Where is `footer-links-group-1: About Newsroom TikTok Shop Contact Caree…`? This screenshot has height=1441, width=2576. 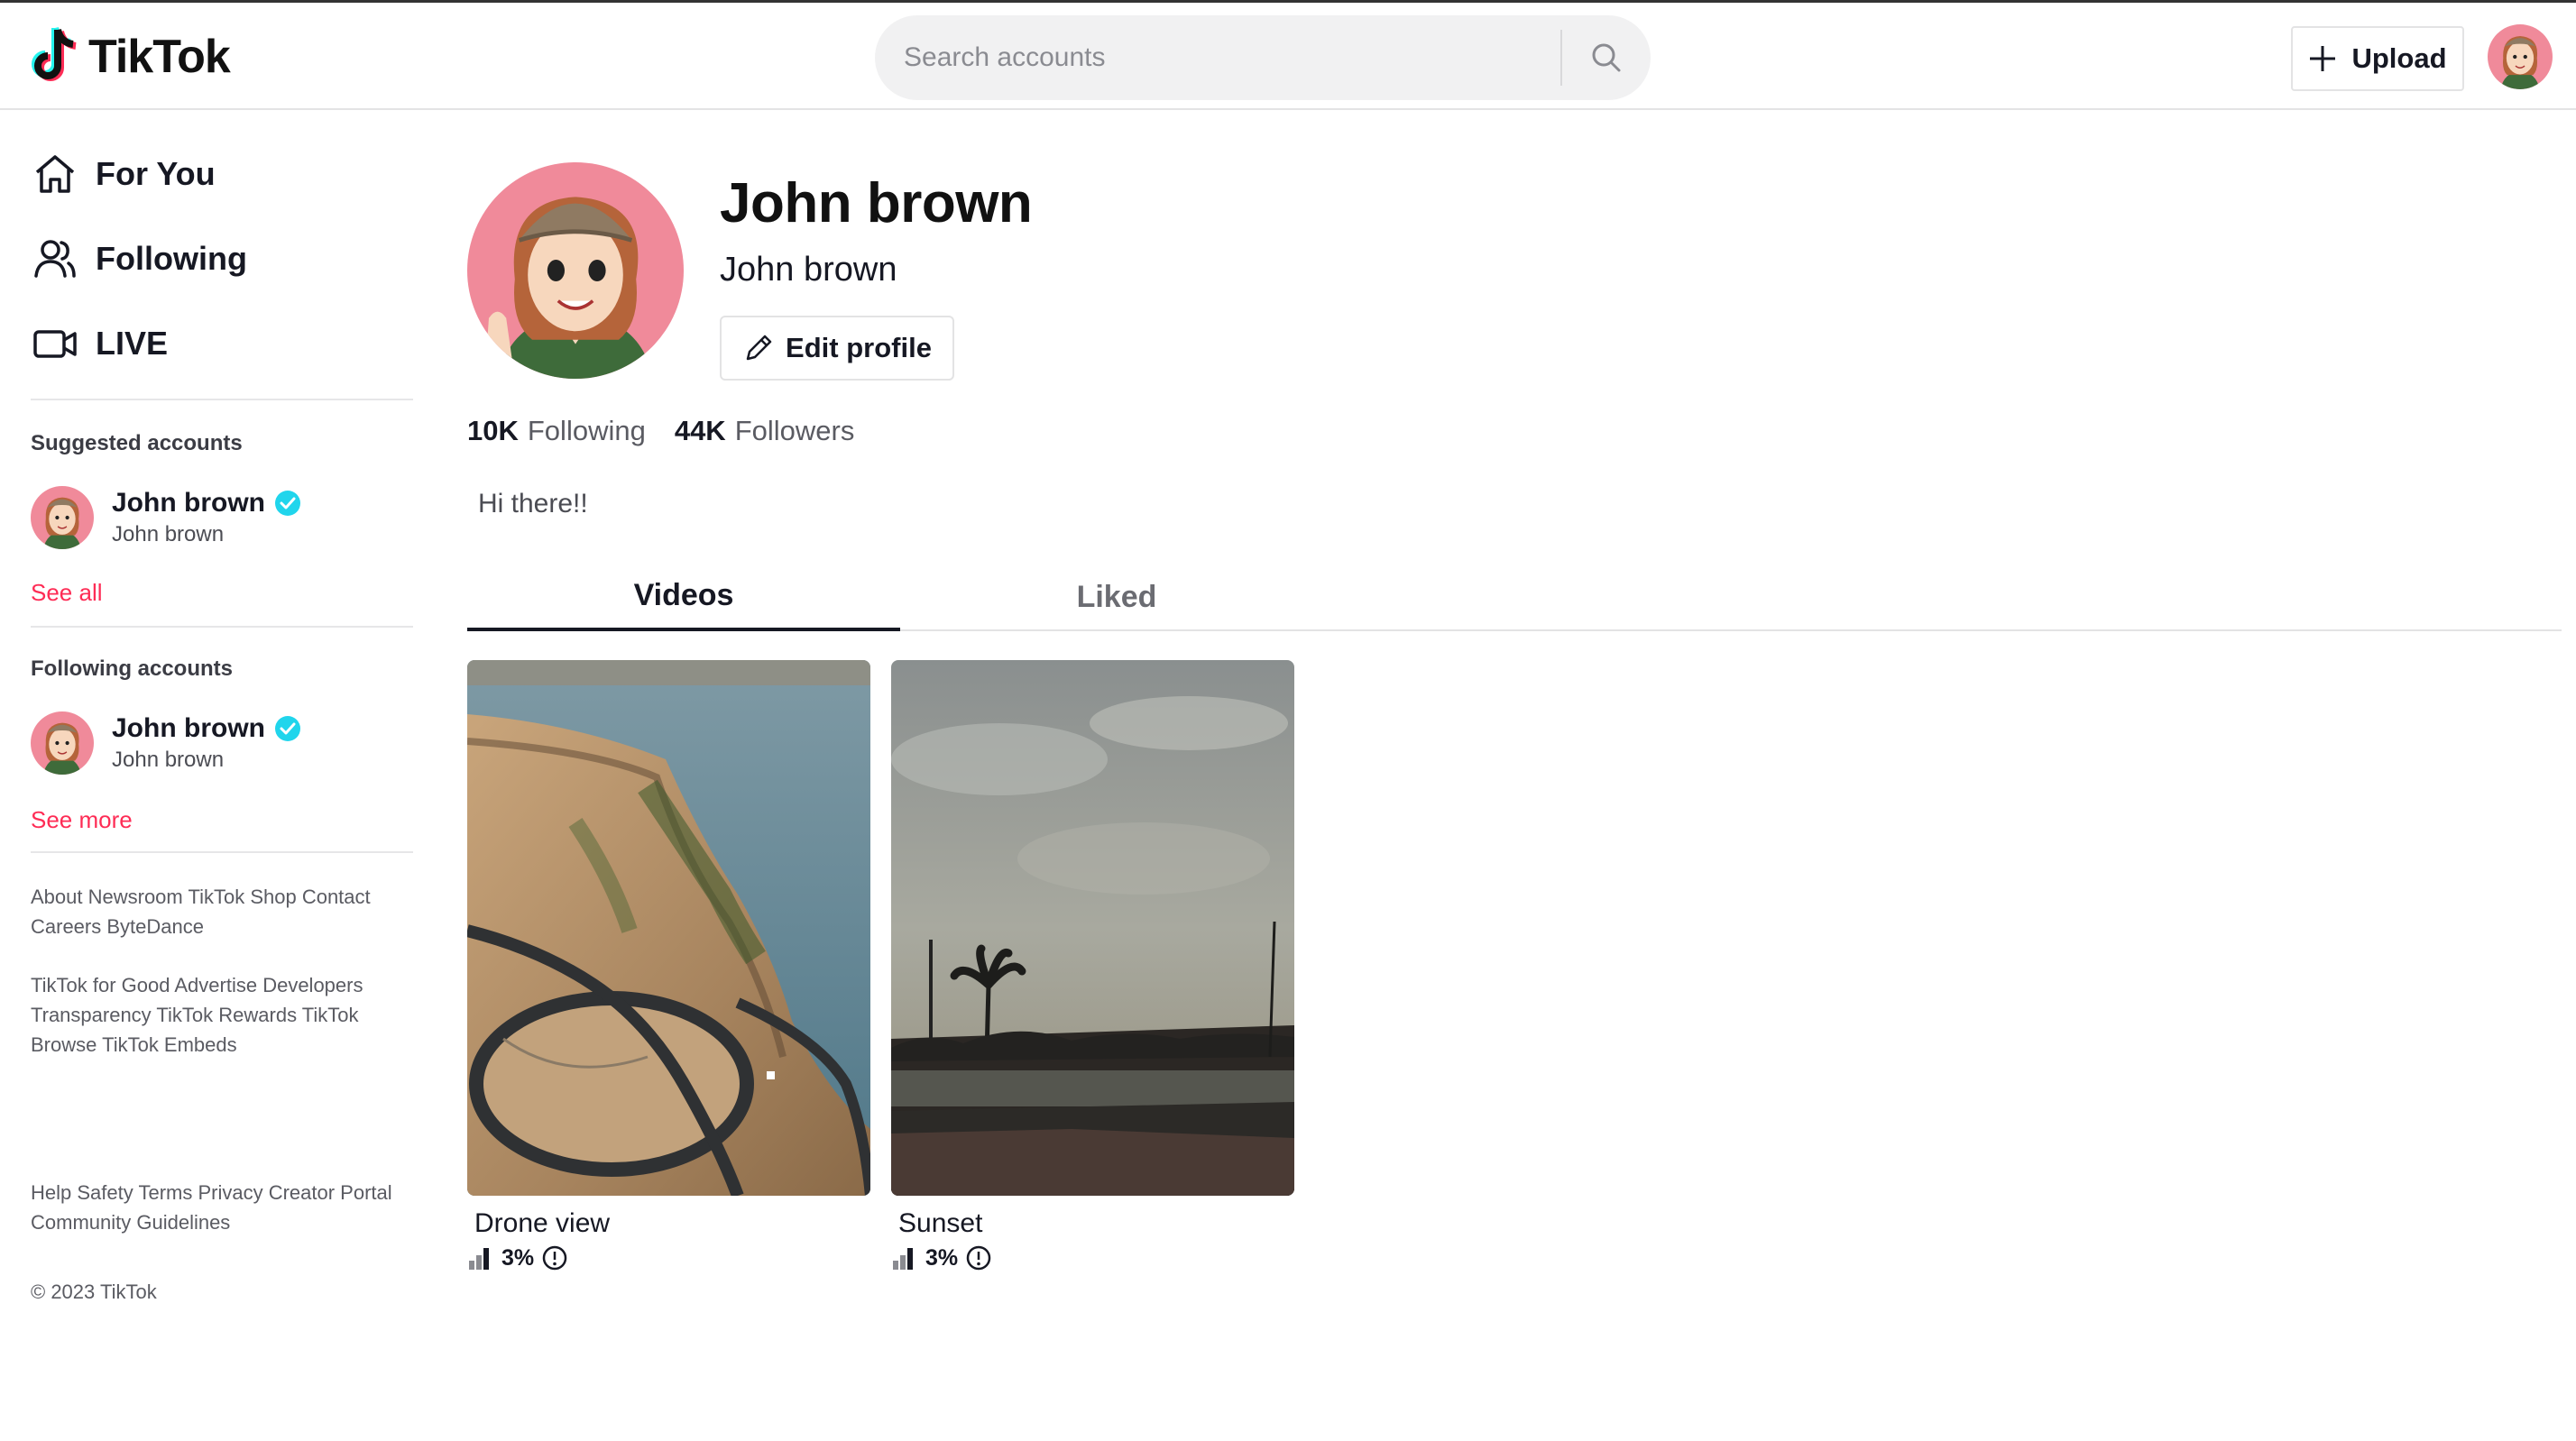 footer-links-group-1: About Newsroom TikTok Shop Contact Caree… is located at coordinates (220, 912).